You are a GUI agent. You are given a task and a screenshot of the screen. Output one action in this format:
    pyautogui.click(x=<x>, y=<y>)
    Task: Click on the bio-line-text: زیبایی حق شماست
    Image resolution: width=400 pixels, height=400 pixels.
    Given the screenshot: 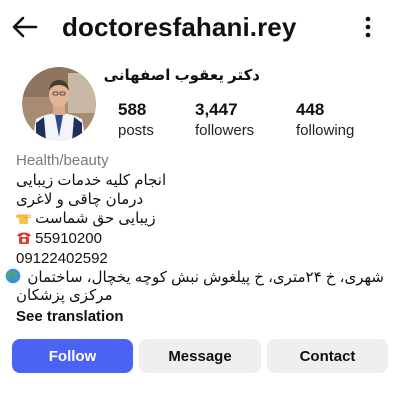 What is the action you would take?
    pyautogui.click(x=95, y=218)
    